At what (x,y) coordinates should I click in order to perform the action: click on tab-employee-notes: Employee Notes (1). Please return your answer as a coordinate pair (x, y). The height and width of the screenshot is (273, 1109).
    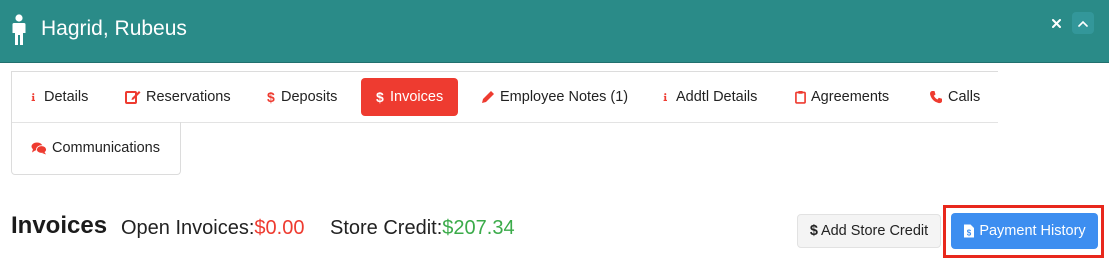
    Looking at the image, I should click on (554, 97).